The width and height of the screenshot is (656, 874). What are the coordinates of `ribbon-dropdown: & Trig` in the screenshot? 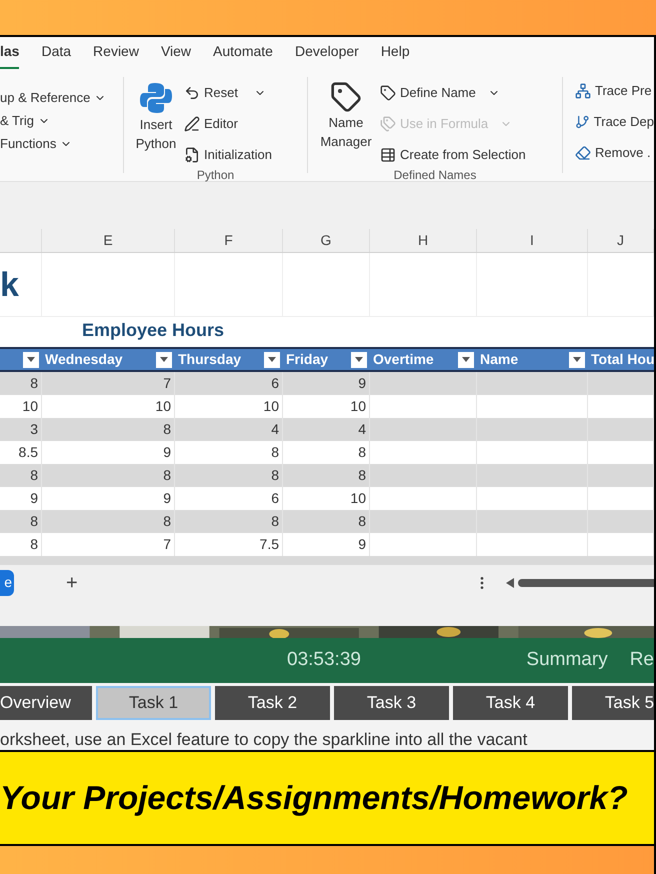 It's located at (55, 121).